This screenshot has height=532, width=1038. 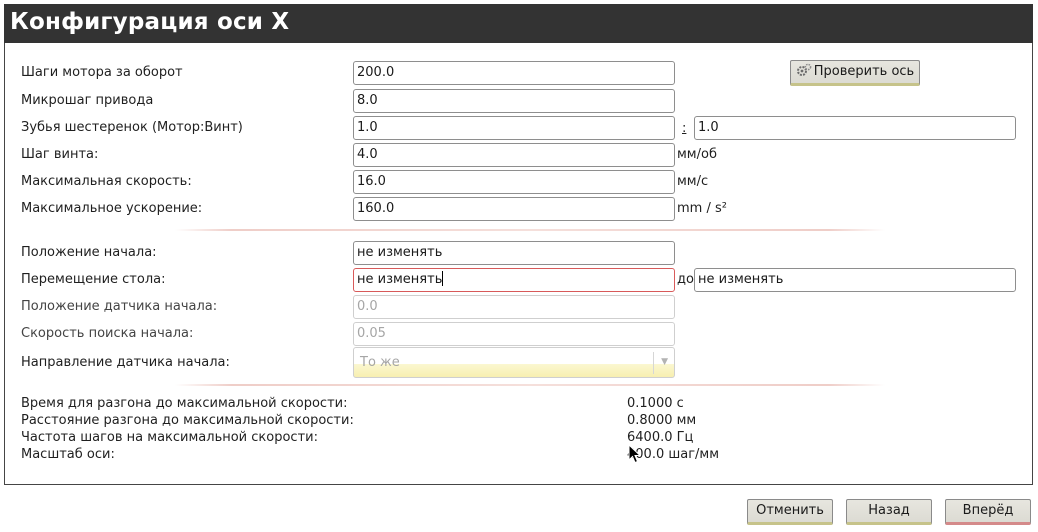 I want to click on back-button: Назад, so click(x=889, y=512).